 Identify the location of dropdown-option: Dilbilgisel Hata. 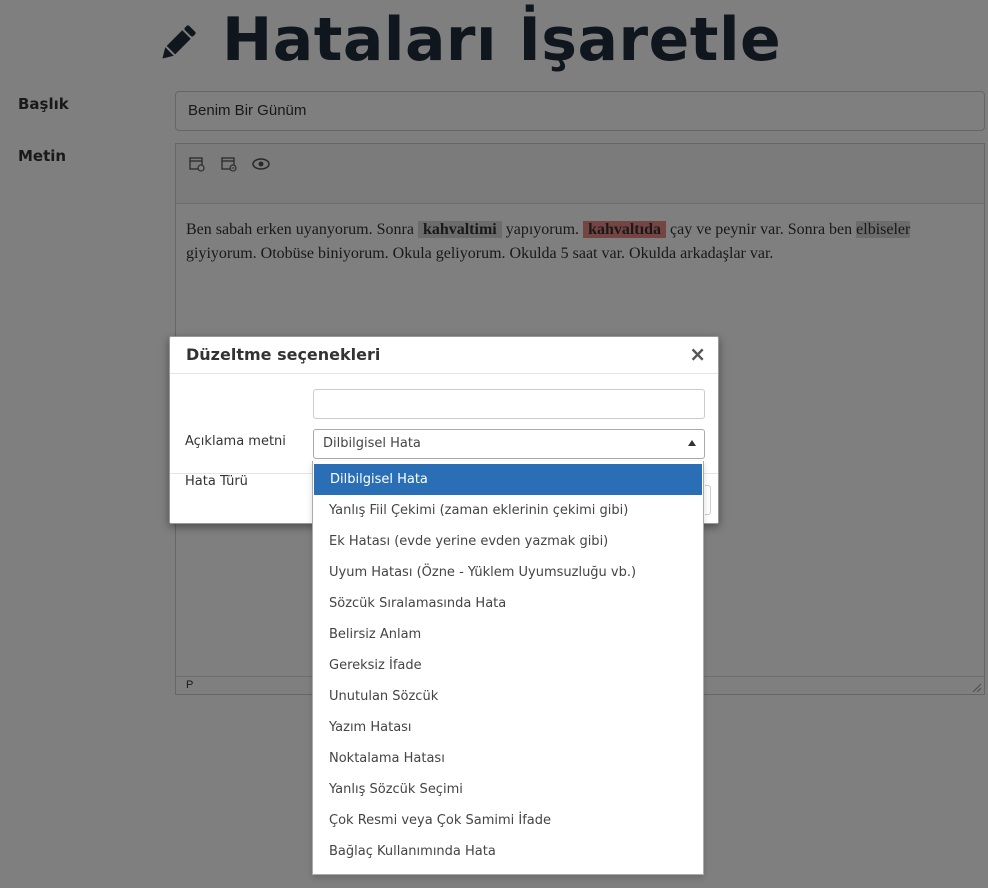
(508, 479).